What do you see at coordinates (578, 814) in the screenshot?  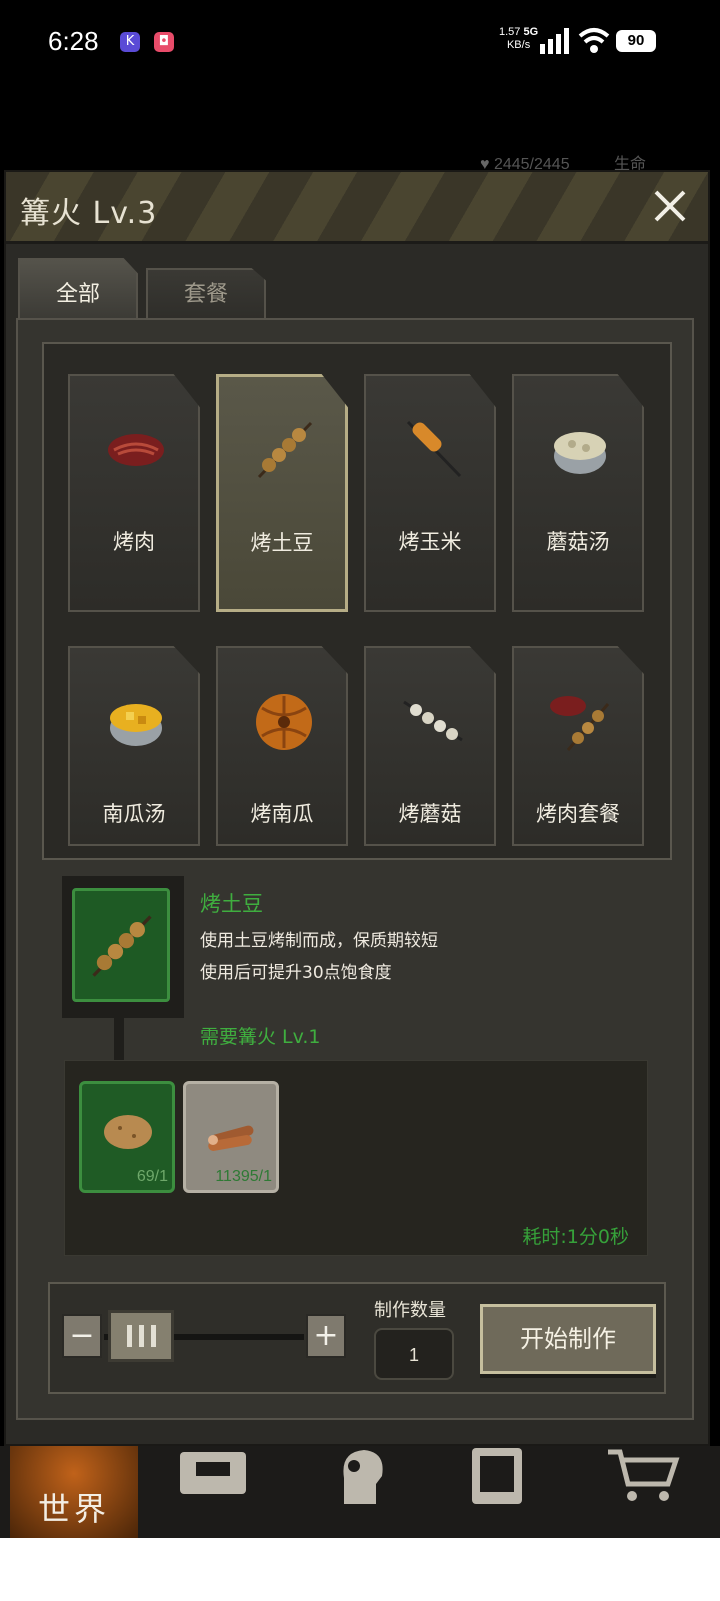 I see `recipe-label: 烤肉套餐` at bounding box center [578, 814].